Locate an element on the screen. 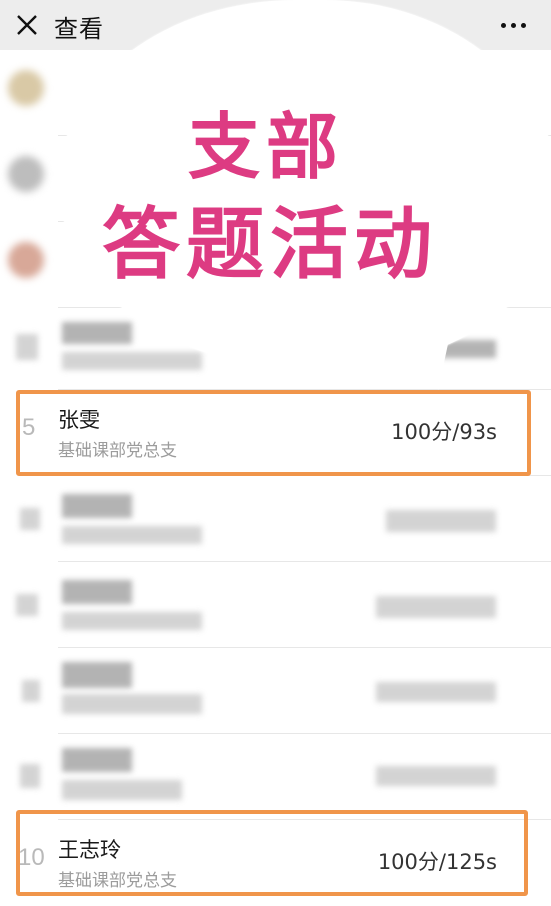 Image resolution: width=551 pixels, height=906 pixels. list-item-wang-zhiling: 10 王志玲 基础课部党总支 100分/125s is located at coordinates (275, 863).